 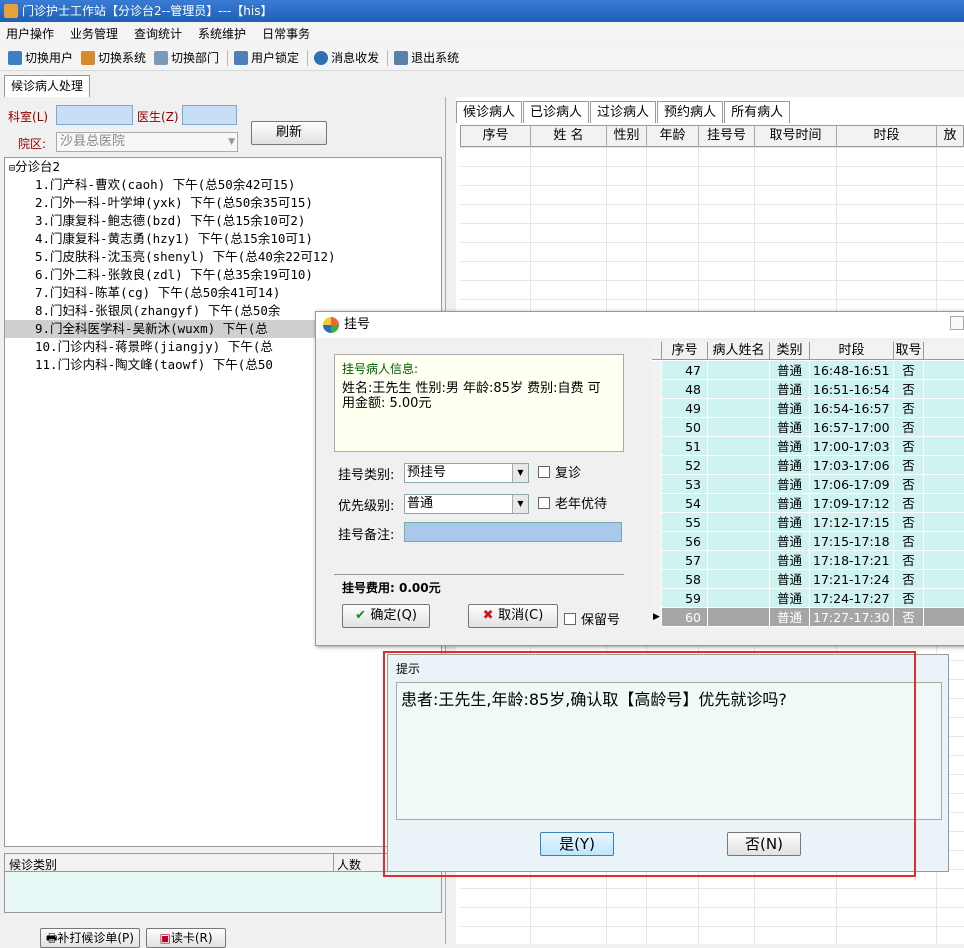 What do you see at coordinates (690, 112) in the screenshot?
I see `tab-appointment: 预约病人` at bounding box center [690, 112].